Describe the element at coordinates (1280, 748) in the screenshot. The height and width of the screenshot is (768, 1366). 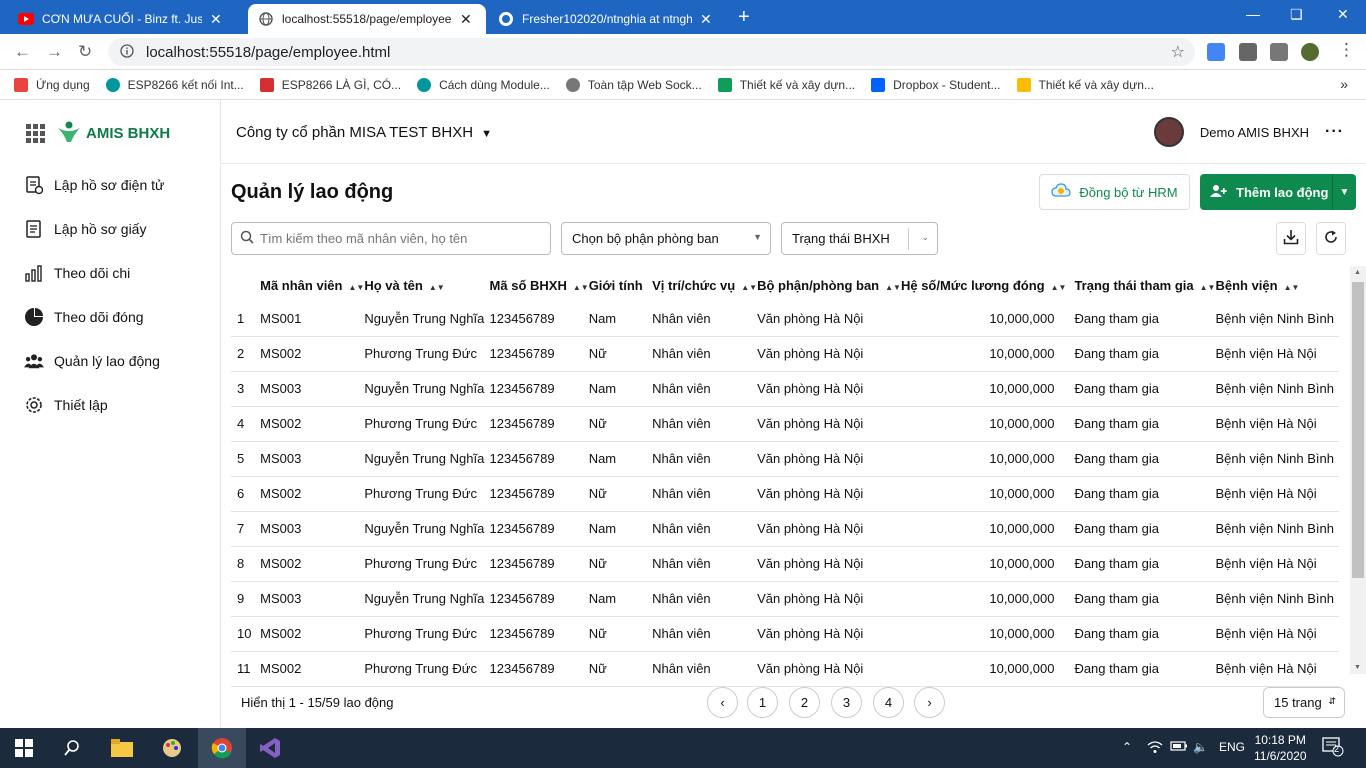
I see `system-clock: 10:18 PM 11/6/2020` at that location.